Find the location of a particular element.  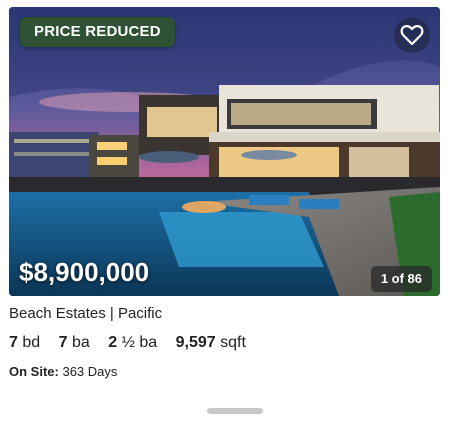

half-baths-unit: ½ ba is located at coordinates (139, 342).